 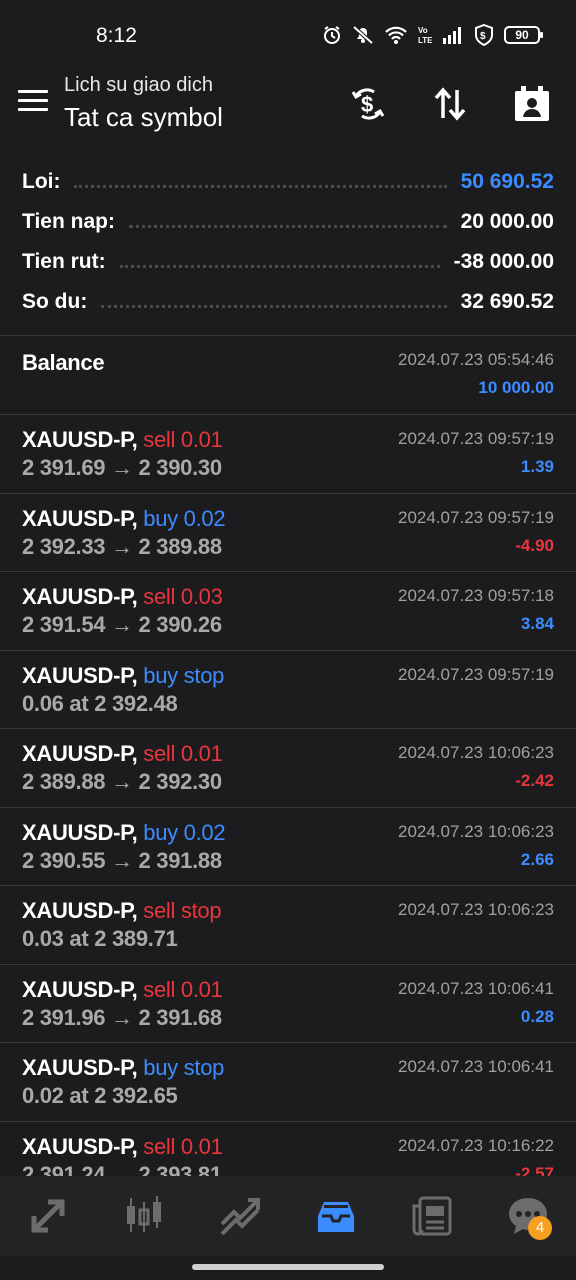 I want to click on trade-icon, so click(x=240, y=1216).